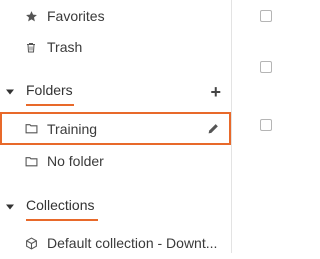 The image size is (320, 259). What do you see at coordinates (115, 16) in the screenshot?
I see `sidebar-item-favorites: Favorites` at bounding box center [115, 16].